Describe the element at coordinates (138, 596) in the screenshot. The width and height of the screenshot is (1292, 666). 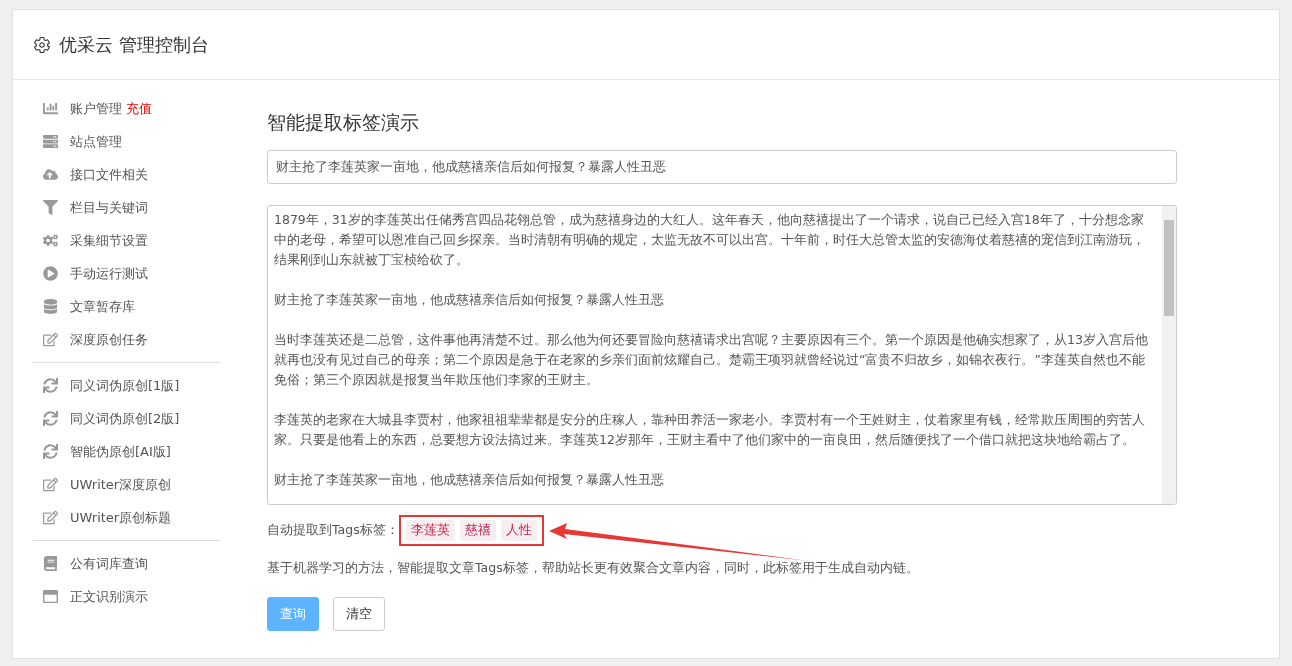
I see `sidebar-item: 正文识别演示` at that location.